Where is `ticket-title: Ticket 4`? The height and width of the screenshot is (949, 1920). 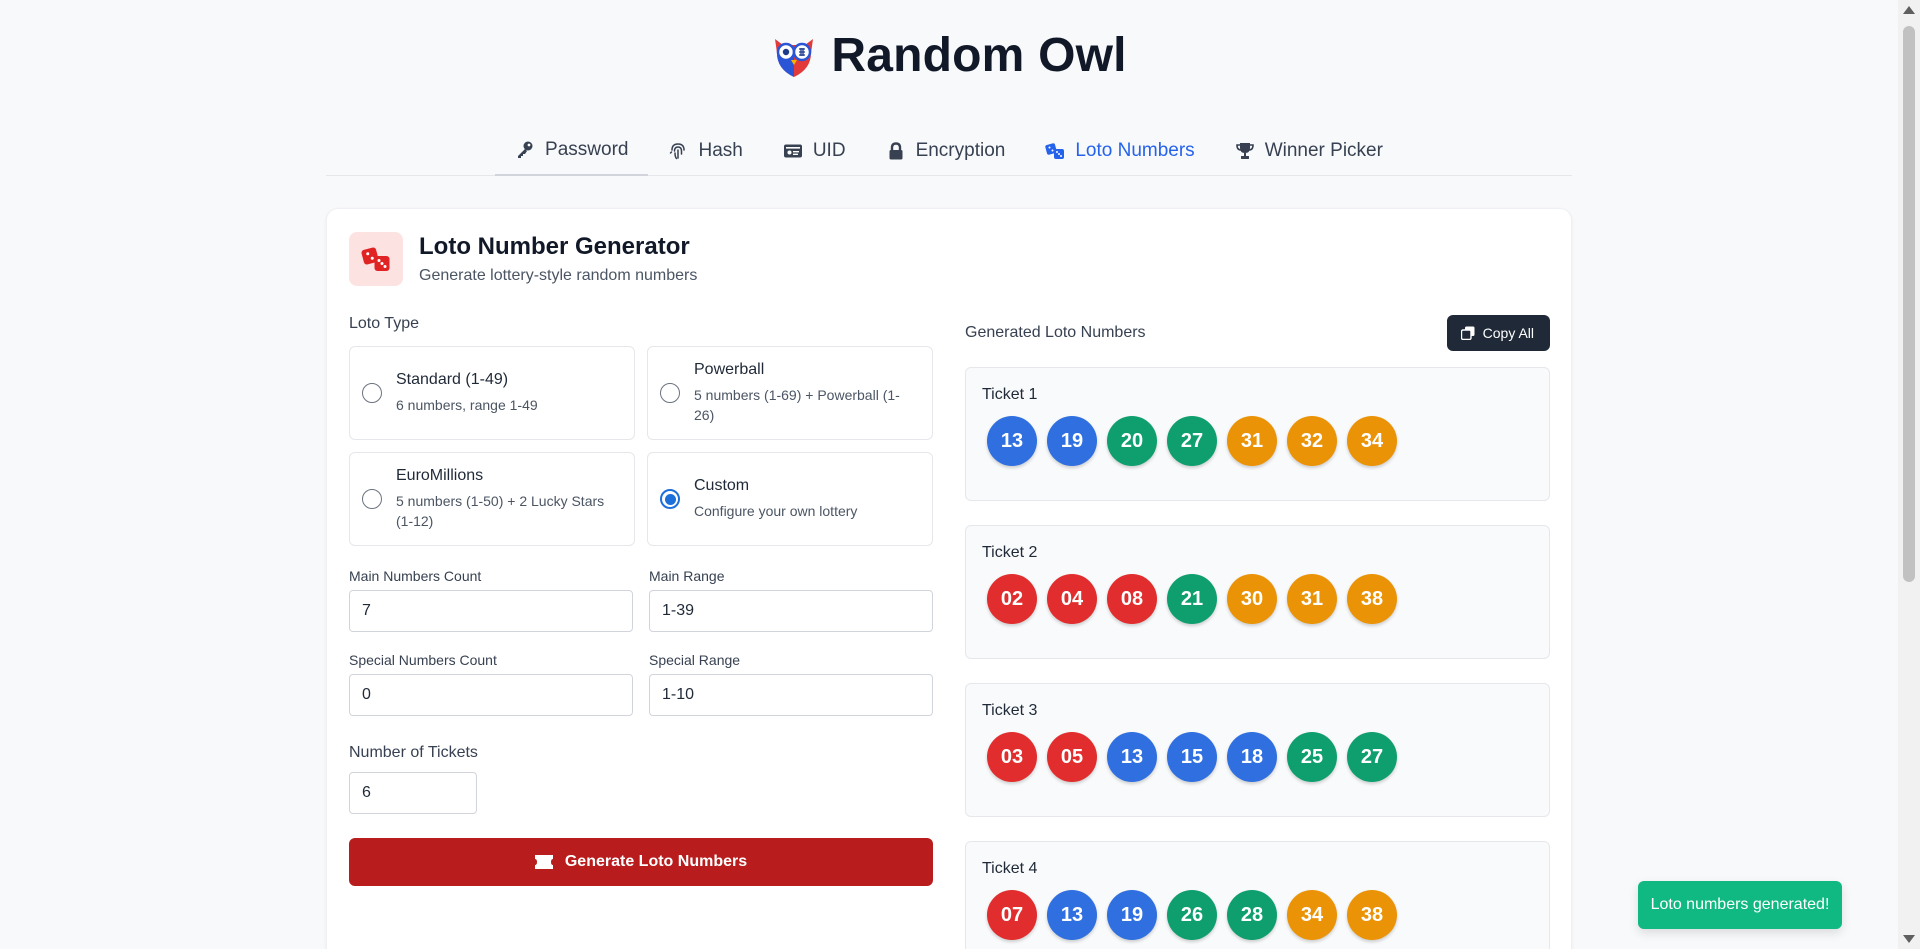 ticket-title: Ticket 4 is located at coordinates (1010, 868).